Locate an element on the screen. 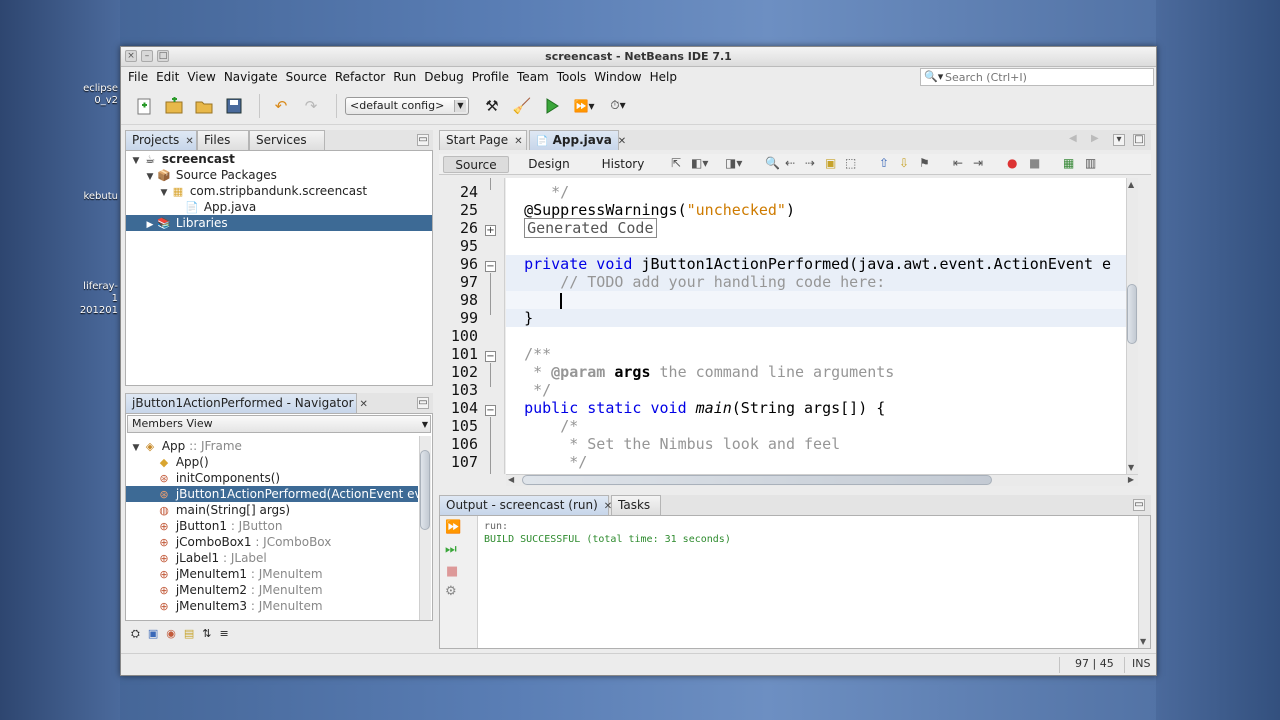  uncomment-icon: ▥ is located at coordinates (1090, 163).